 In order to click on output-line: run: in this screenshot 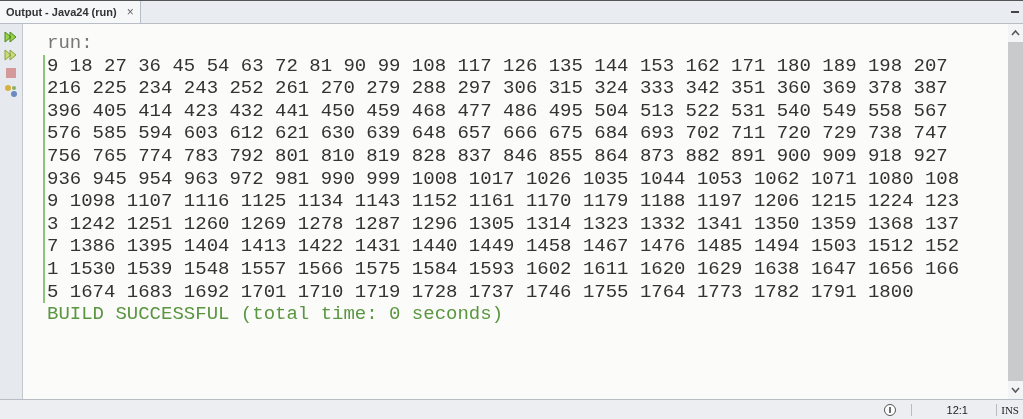, I will do `click(70, 43)`.